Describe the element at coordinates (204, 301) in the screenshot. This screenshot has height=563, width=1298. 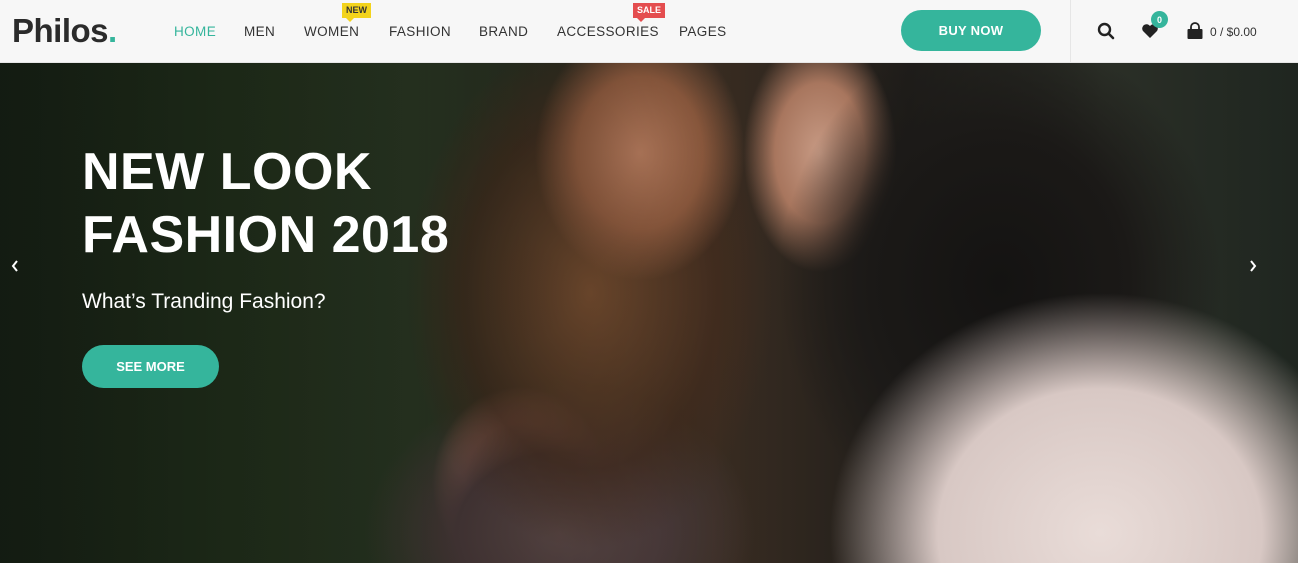
I see `hero-subtitle: What’s Tranding Fashion?` at that location.